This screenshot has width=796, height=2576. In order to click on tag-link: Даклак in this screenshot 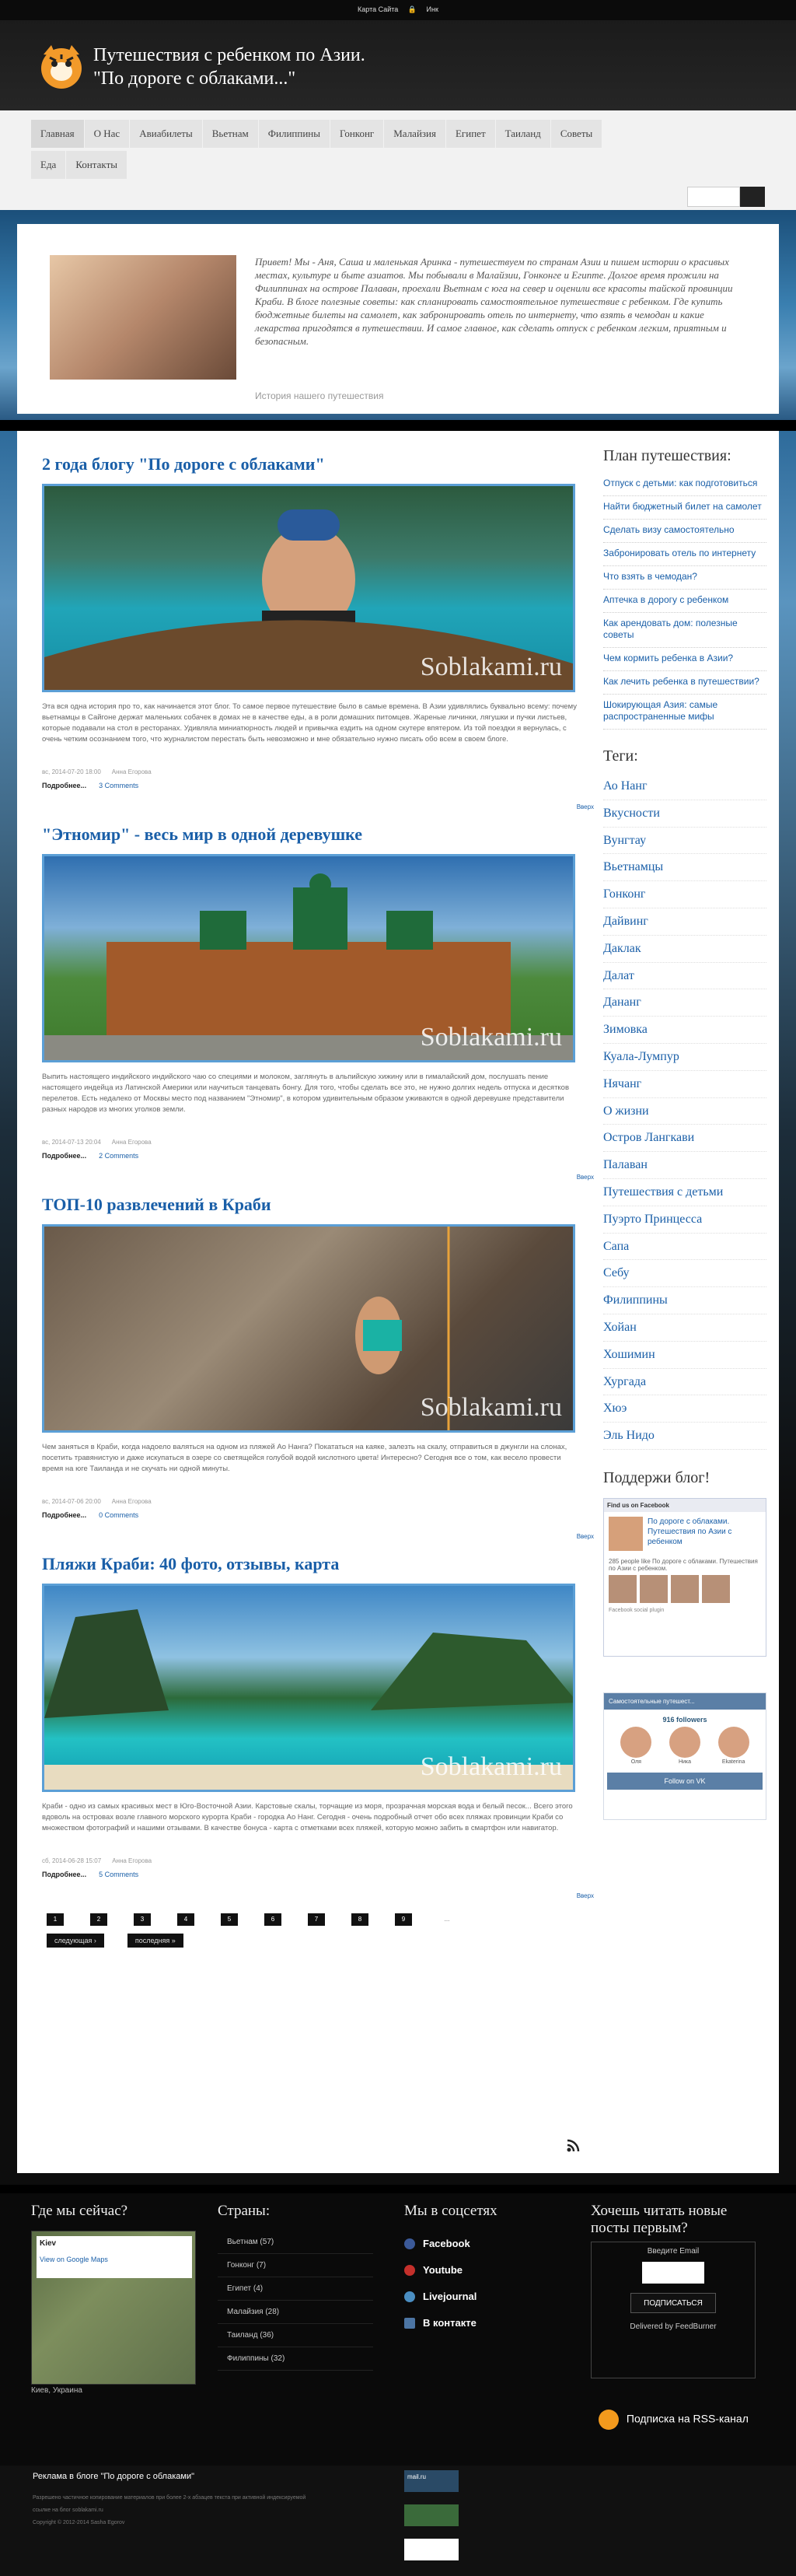, I will do `click(684, 950)`.